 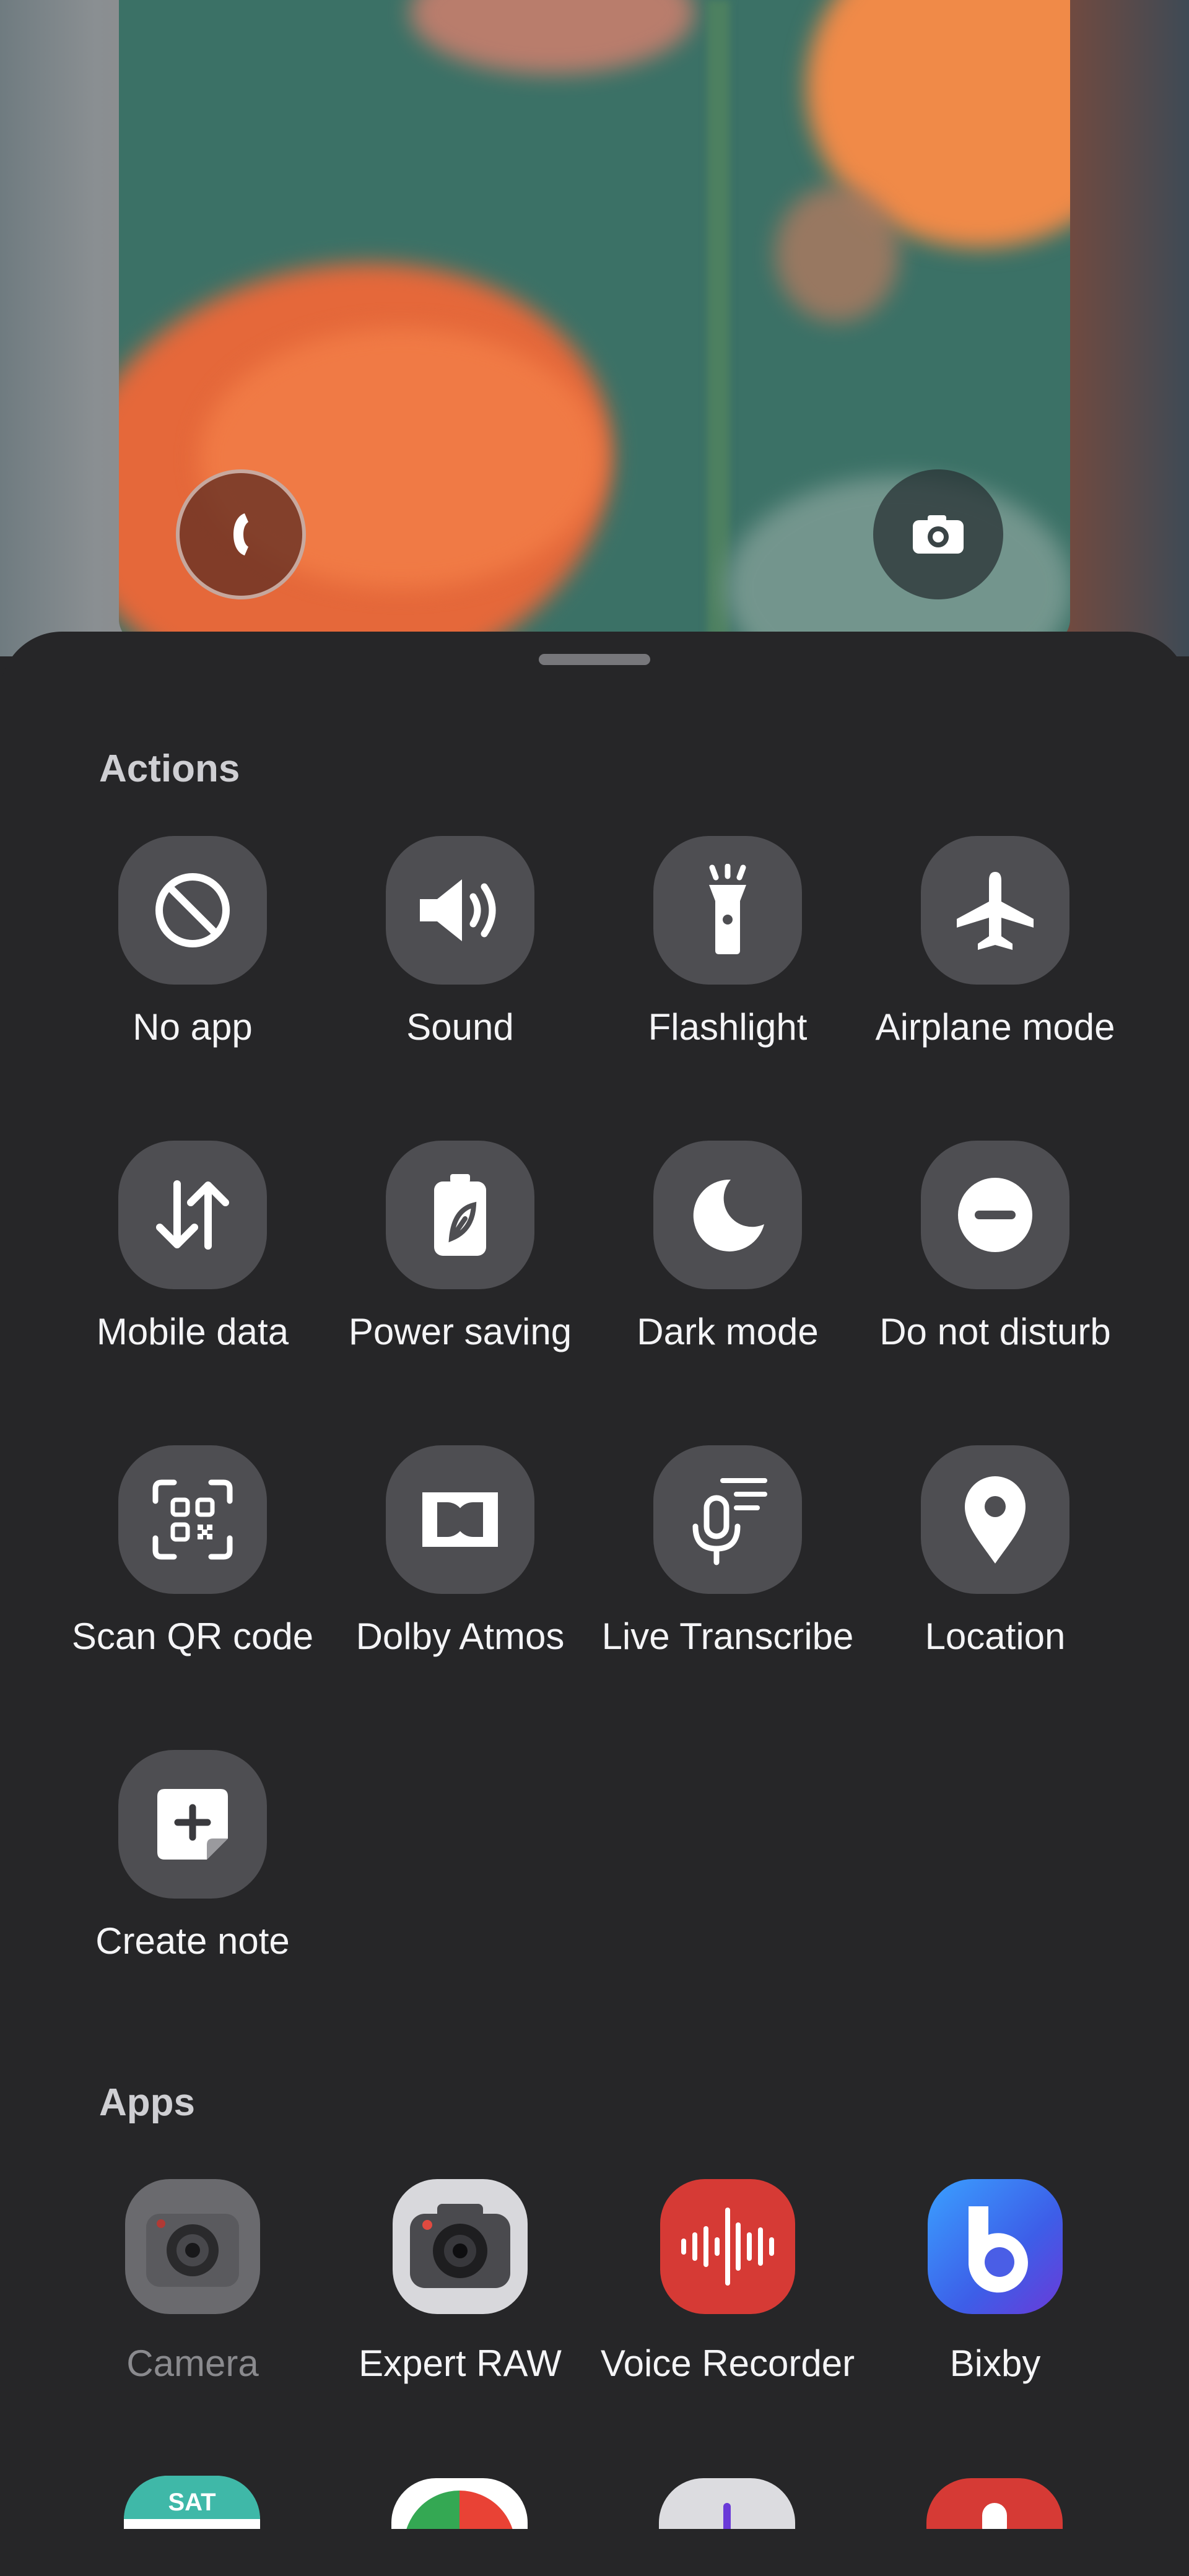 I want to click on action-airplane-mode: Airplane mode, so click(x=995, y=944).